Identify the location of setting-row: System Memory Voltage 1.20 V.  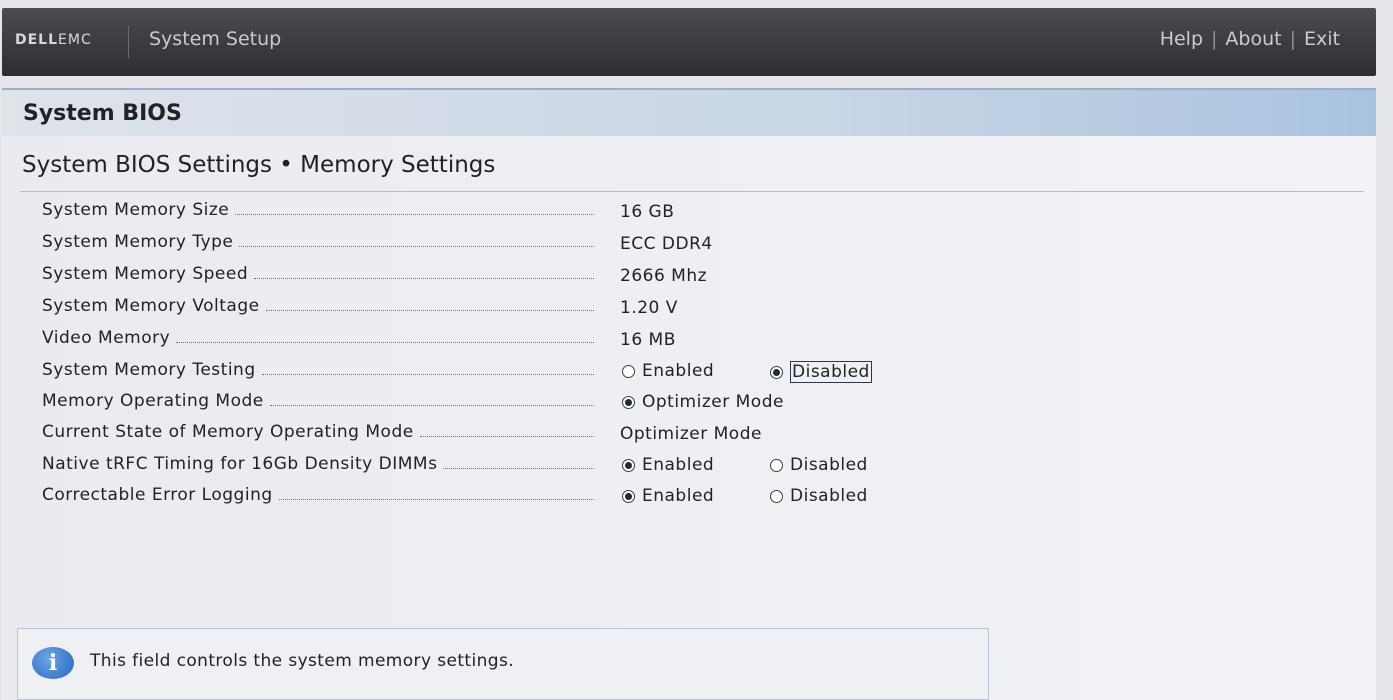
(689, 309).